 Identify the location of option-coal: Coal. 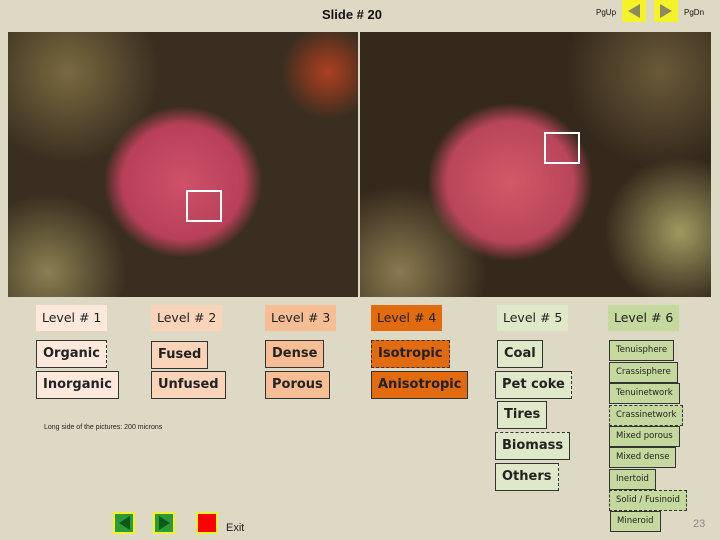
(520, 354).